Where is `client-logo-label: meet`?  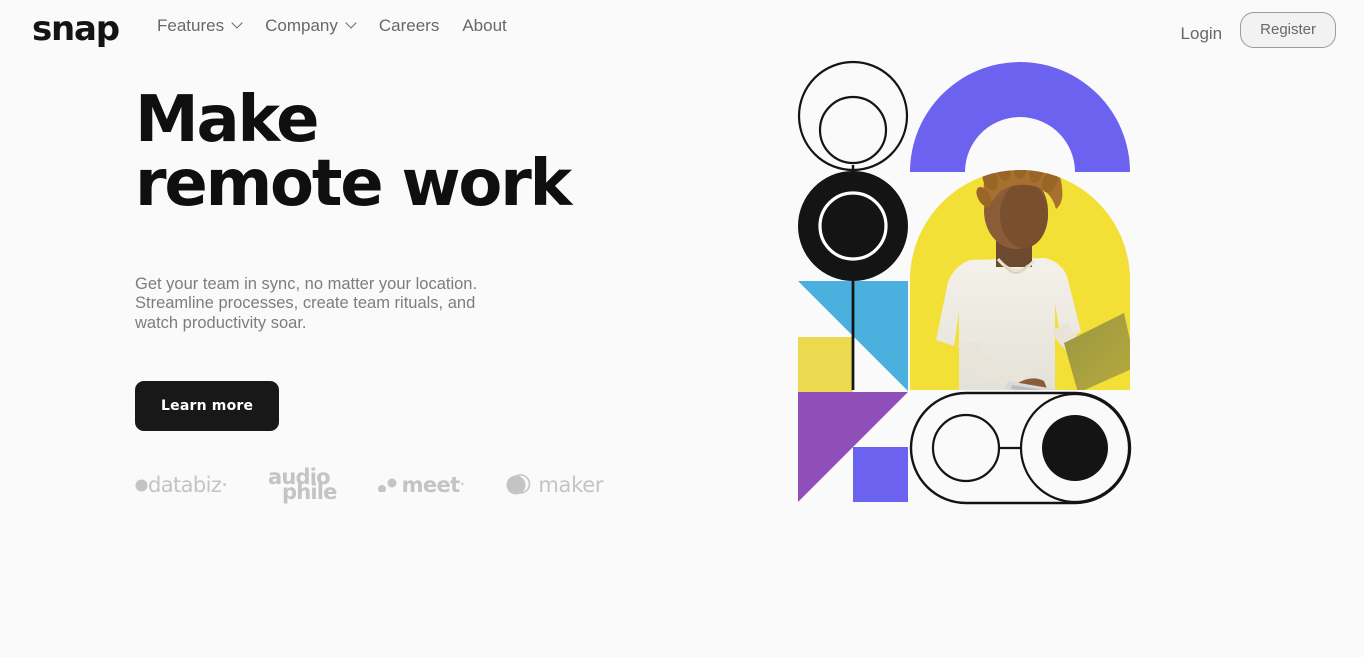
client-logo-label: meet is located at coordinates (431, 484).